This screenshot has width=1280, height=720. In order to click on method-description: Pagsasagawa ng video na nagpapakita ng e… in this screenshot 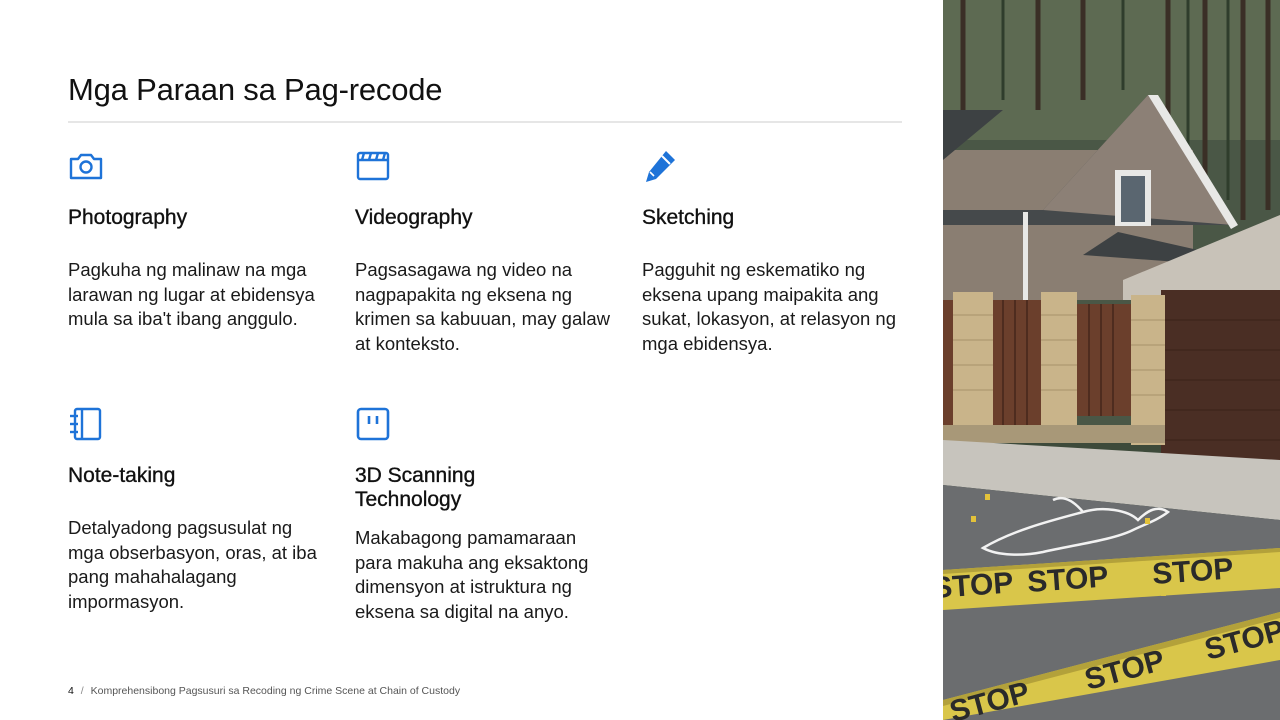, I will do `click(483, 306)`.